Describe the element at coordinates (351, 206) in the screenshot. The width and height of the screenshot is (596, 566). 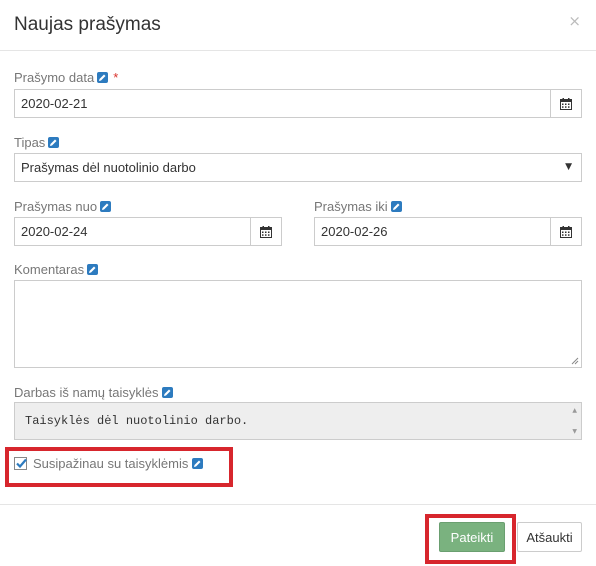
I see `request-to-label-text: Prašymas iki` at that location.